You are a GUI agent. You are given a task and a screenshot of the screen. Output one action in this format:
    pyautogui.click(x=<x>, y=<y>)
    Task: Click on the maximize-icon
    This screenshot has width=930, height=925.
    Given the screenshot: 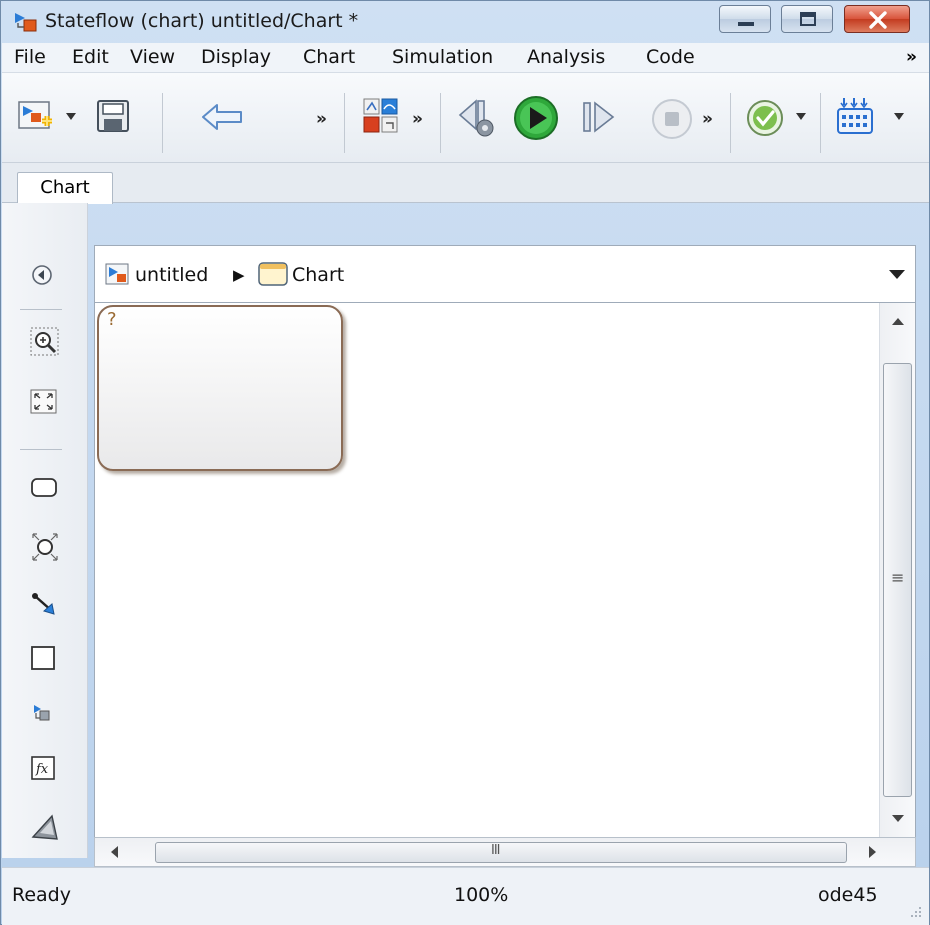 What is the action you would take?
    pyautogui.click(x=808, y=19)
    